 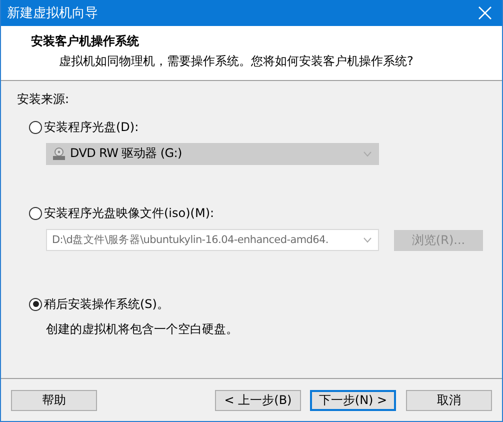 What do you see at coordinates (52, 13) in the screenshot?
I see `window-title: 新建虚拟机向导` at bounding box center [52, 13].